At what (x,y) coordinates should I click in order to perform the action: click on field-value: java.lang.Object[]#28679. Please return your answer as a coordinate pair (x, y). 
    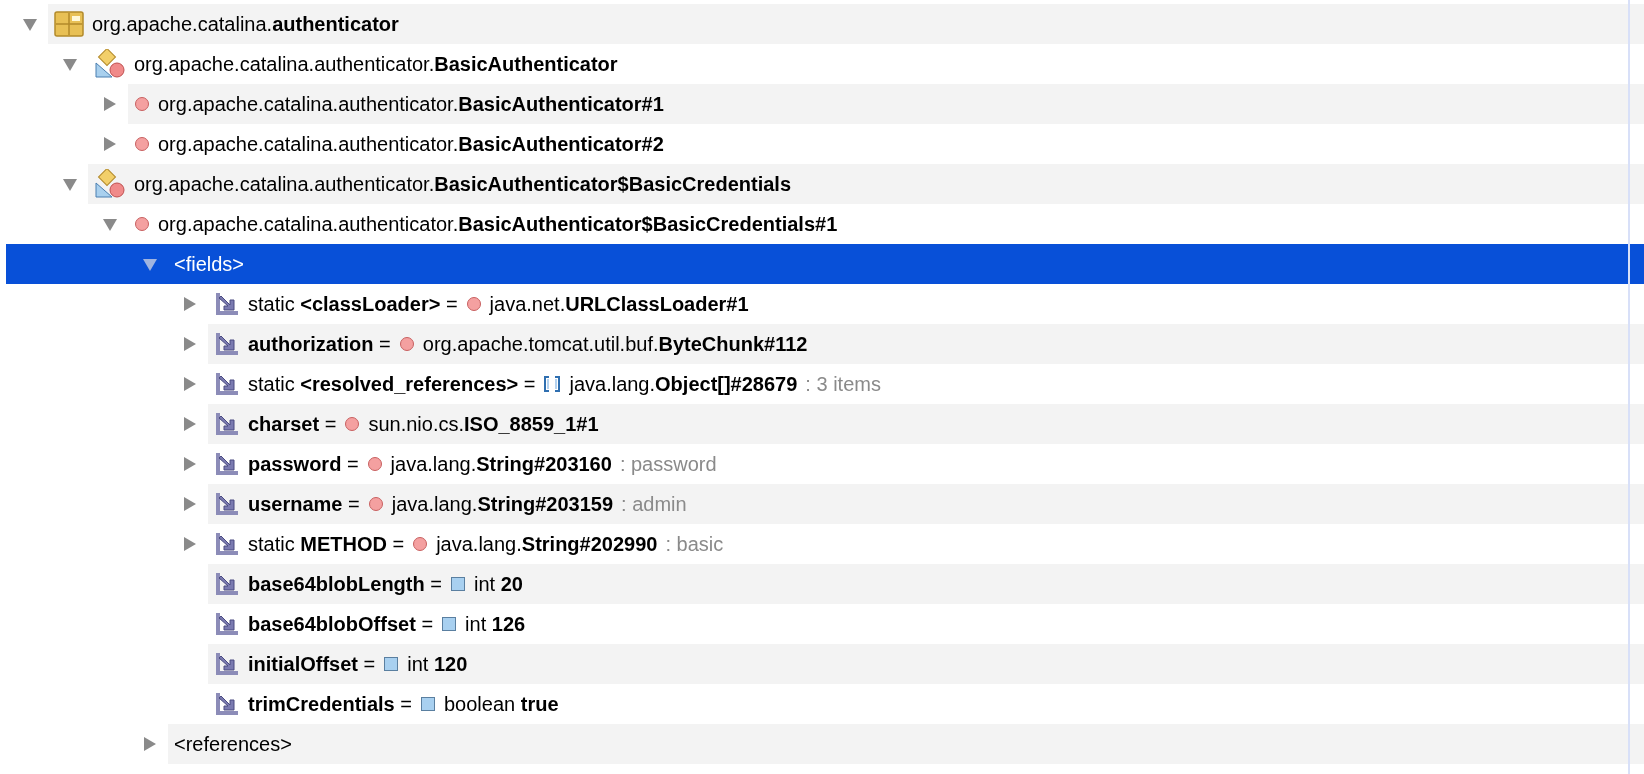
    Looking at the image, I should click on (683, 384).